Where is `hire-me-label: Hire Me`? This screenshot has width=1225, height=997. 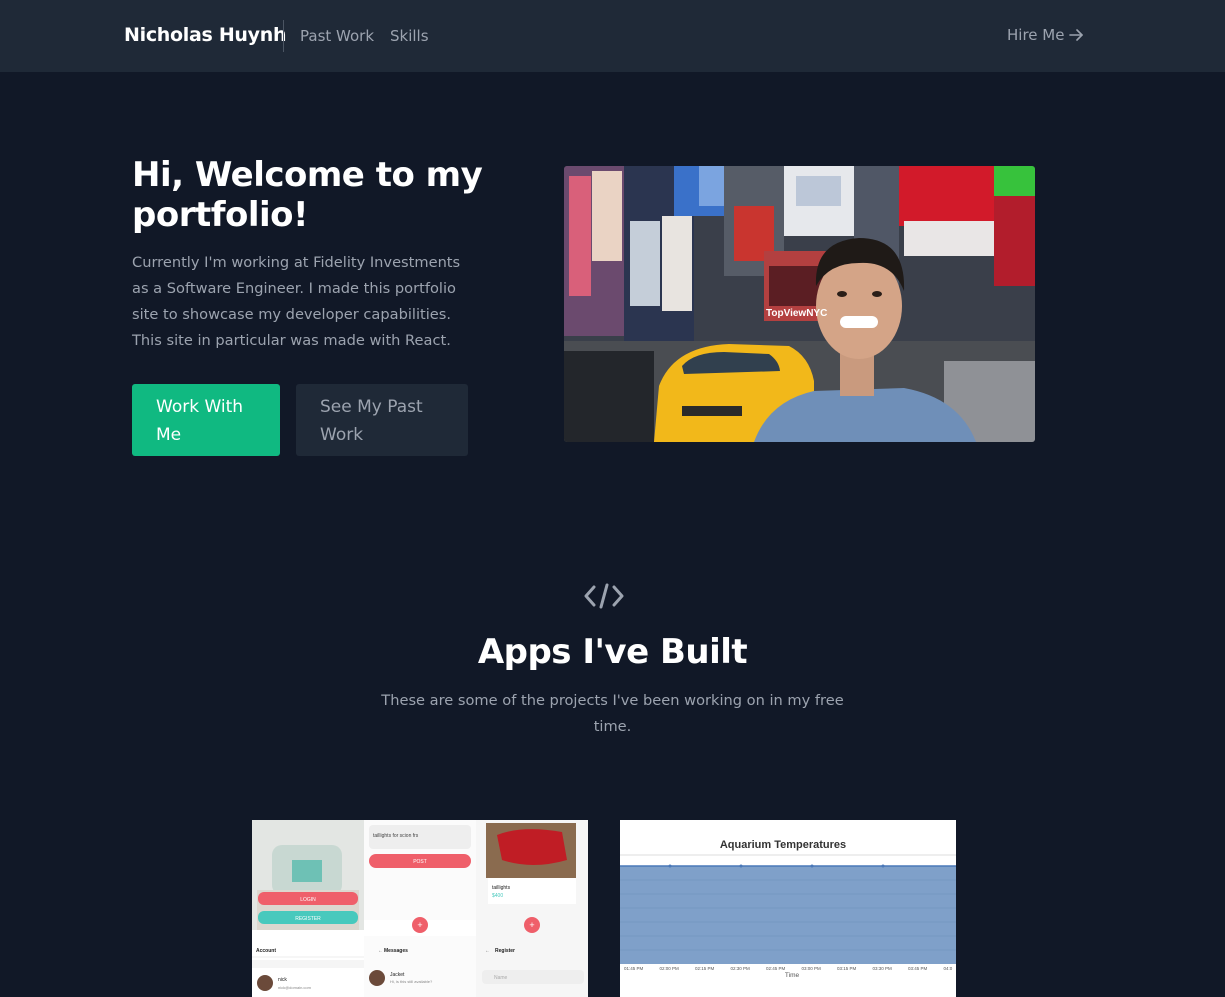
hire-me-label: Hire Me is located at coordinates (1036, 35).